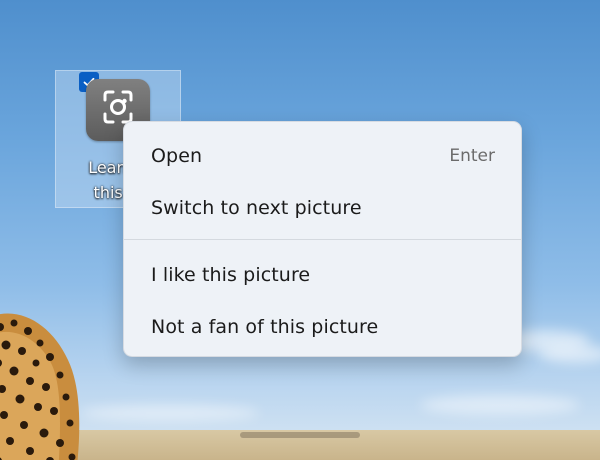 The height and width of the screenshot is (460, 600). What do you see at coordinates (177, 156) in the screenshot?
I see `menu-item-label: Open` at bounding box center [177, 156].